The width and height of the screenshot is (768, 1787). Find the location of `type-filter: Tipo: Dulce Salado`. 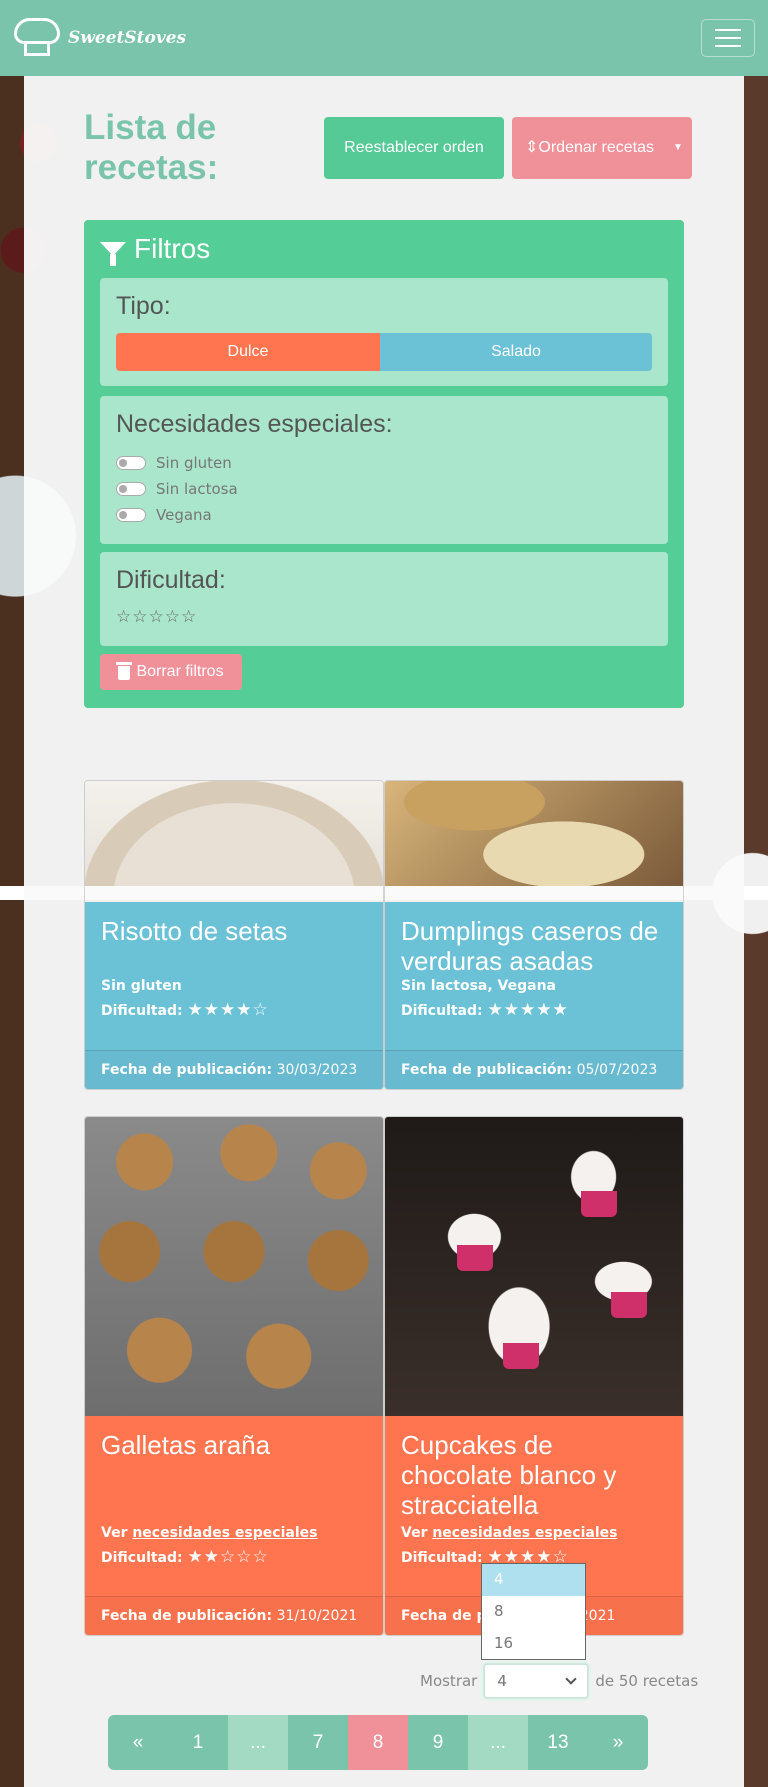

type-filter: Tipo: Dulce Salado is located at coordinates (384, 332).